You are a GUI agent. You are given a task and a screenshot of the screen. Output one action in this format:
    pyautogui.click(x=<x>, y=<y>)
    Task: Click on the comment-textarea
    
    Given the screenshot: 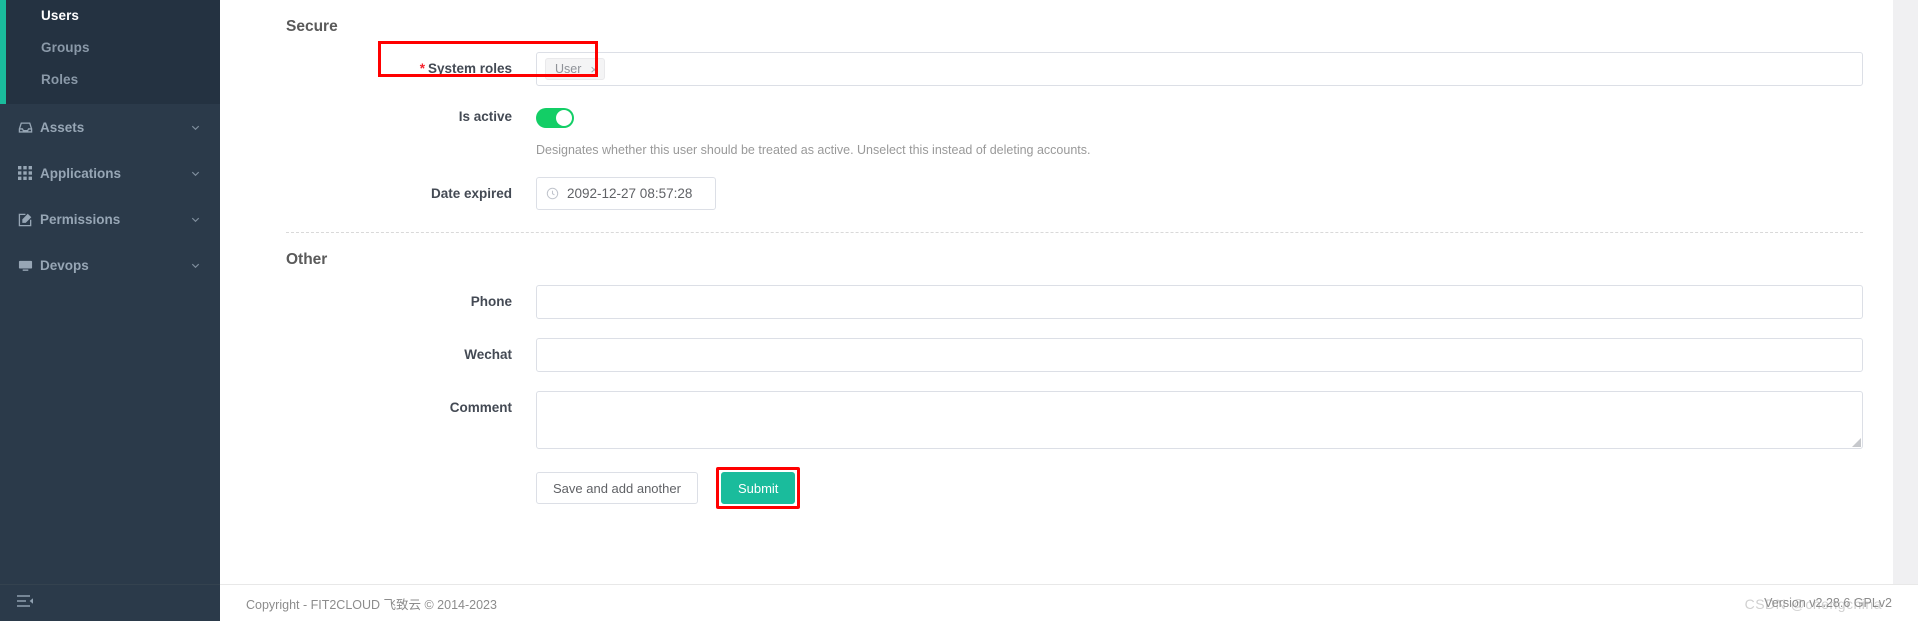 What is the action you would take?
    pyautogui.click(x=1199, y=420)
    